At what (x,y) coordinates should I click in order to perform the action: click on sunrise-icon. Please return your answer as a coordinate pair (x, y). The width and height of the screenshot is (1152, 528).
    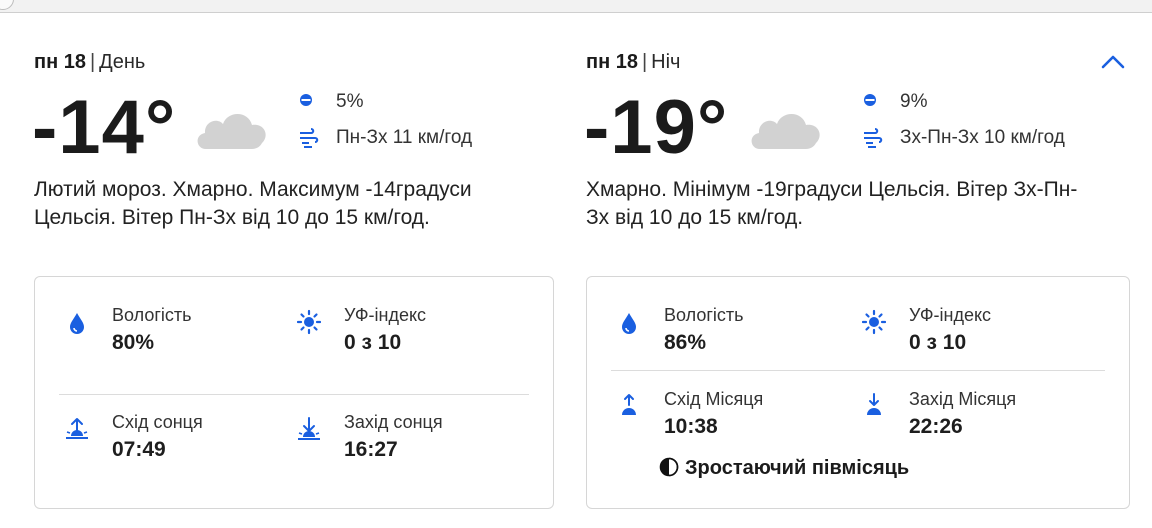
    Looking at the image, I should click on (77, 428).